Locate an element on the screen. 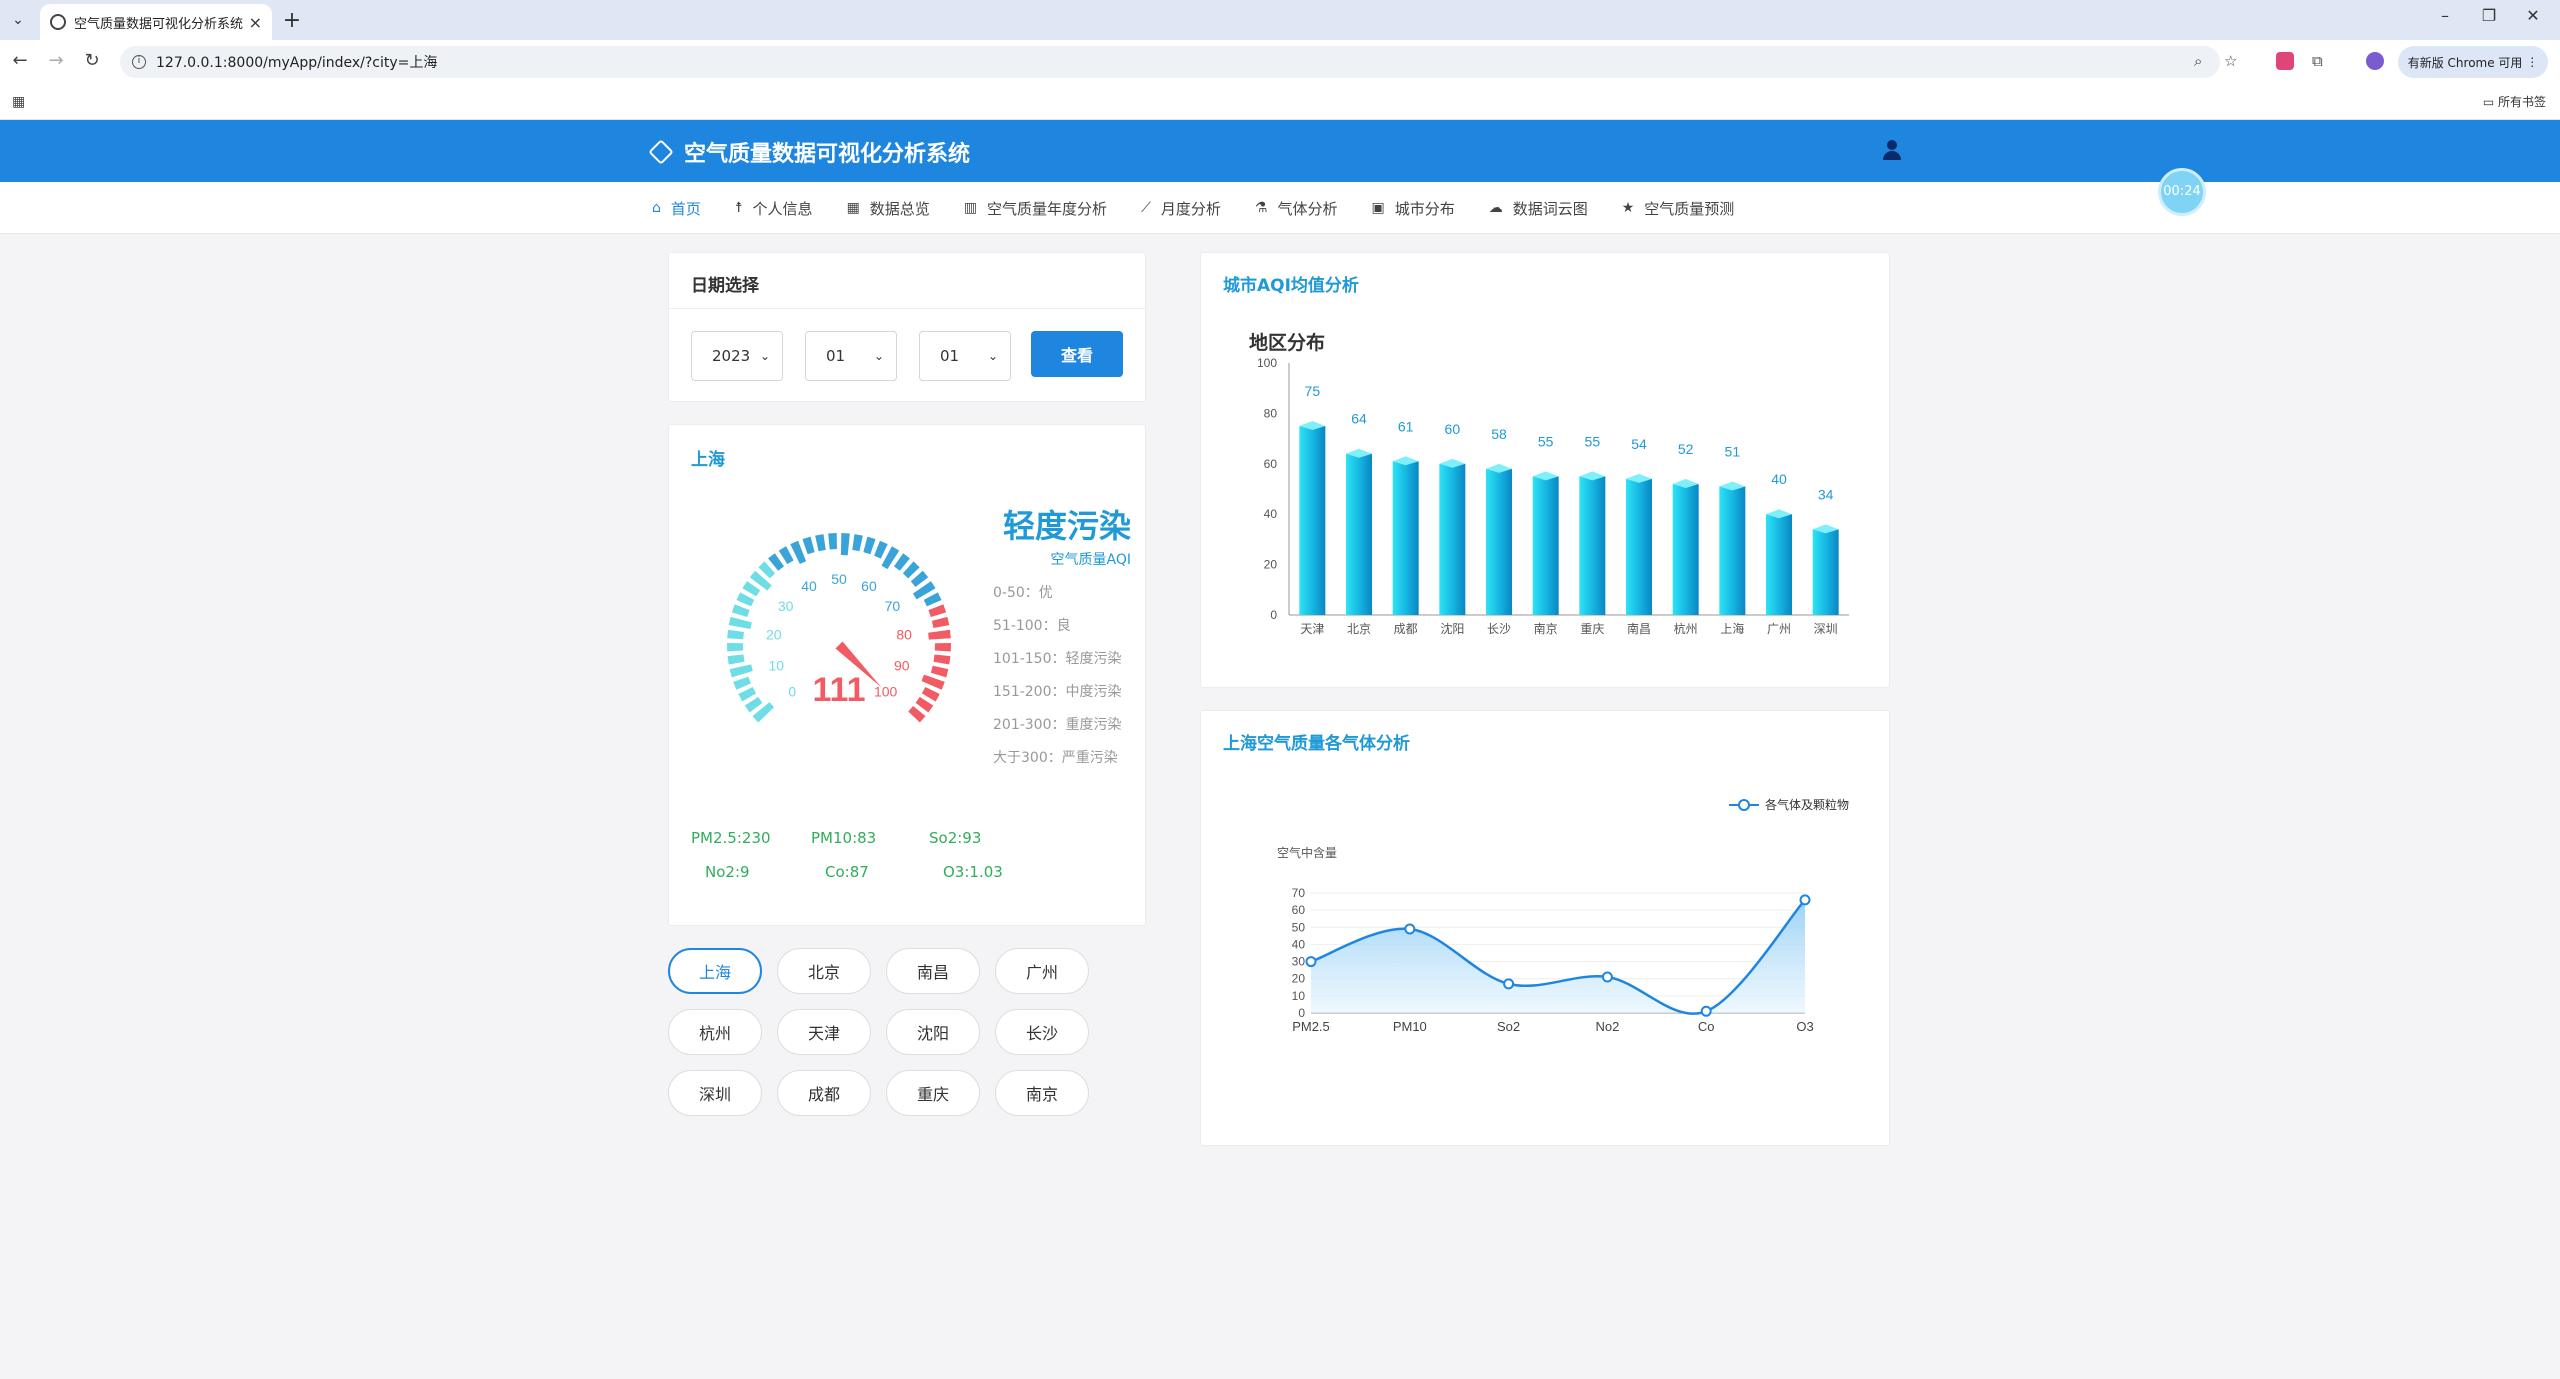  city-button: 天津 is located at coordinates (824, 1032).